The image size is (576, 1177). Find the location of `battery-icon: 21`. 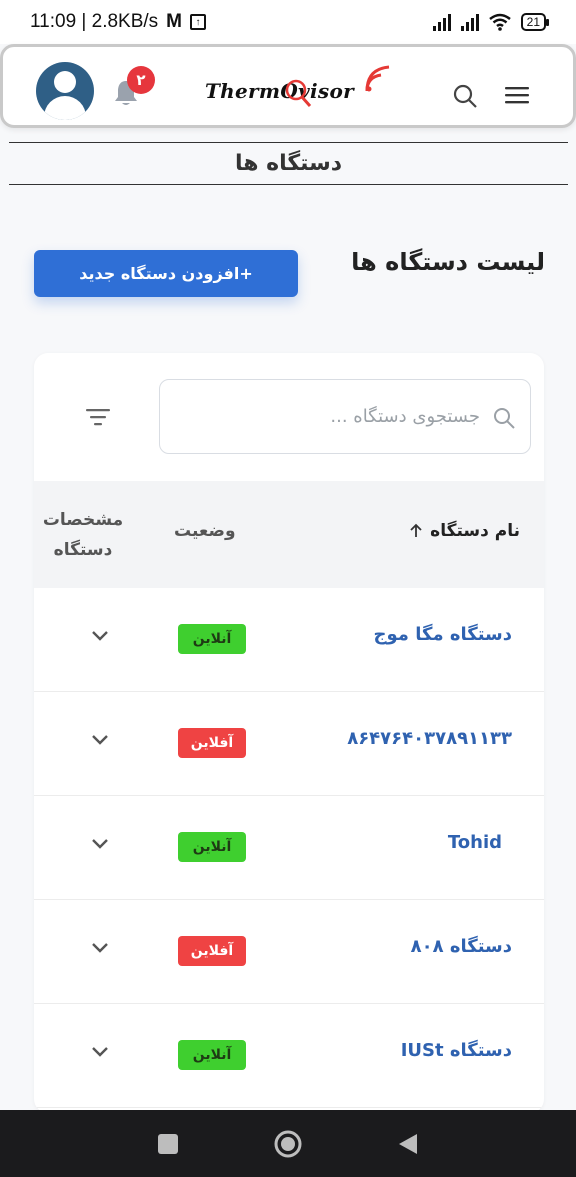

battery-icon: 21 is located at coordinates (535, 22).